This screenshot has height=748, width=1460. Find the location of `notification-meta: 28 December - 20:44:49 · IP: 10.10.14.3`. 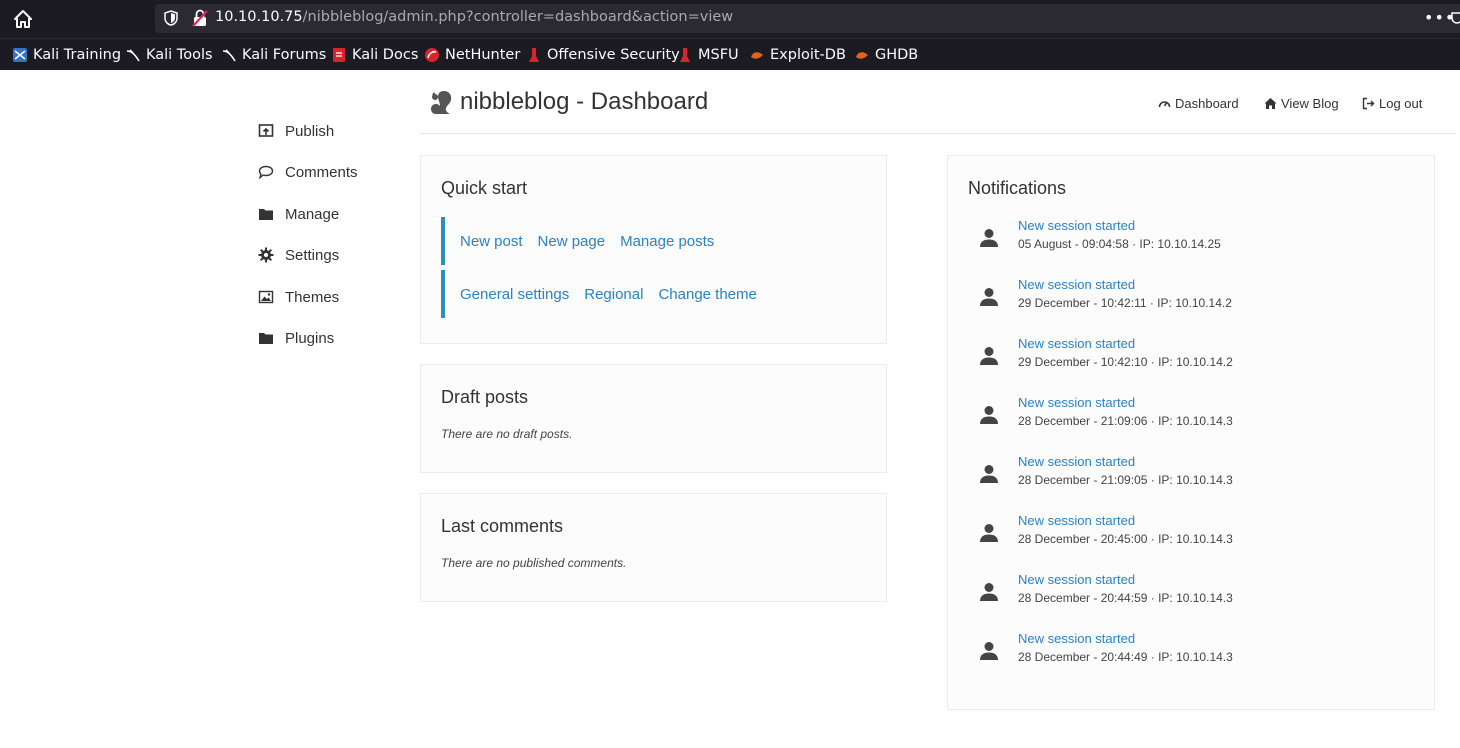

notification-meta: 28 December - 20:44:49 · IP: 10.10.14.3 is located at coordinates (1125, 657).